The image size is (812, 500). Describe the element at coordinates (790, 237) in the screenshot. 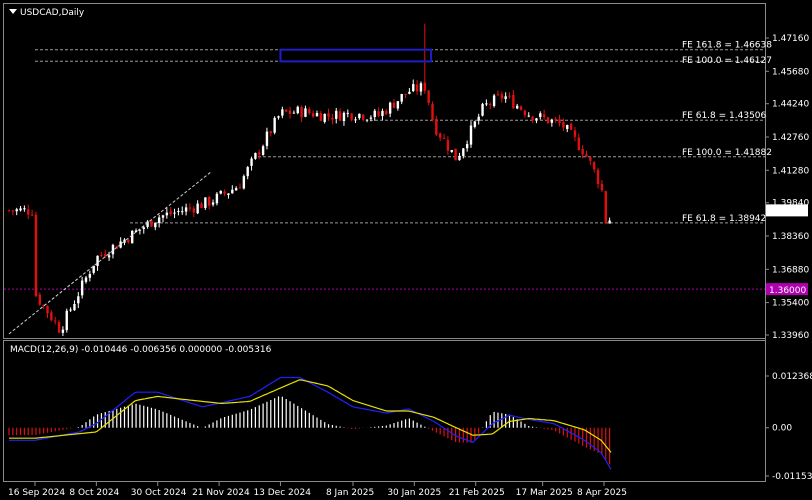

I see `price-tick-label: 1.38360` at that location.